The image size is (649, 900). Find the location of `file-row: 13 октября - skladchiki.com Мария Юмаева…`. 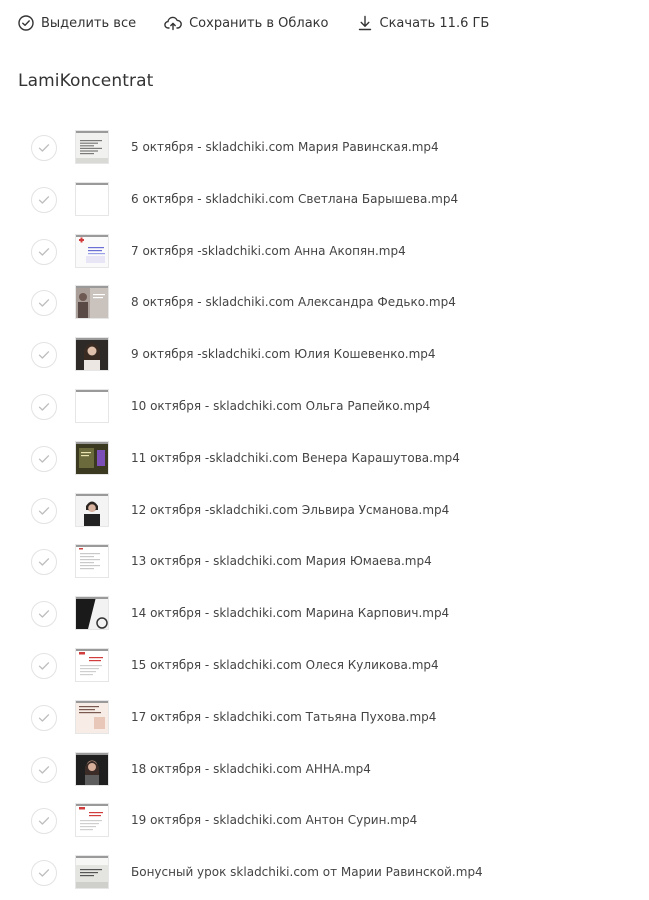

file-row: 13 октября - skladchiki.com Мария Юмаева… is located at coordinates (324, 562).